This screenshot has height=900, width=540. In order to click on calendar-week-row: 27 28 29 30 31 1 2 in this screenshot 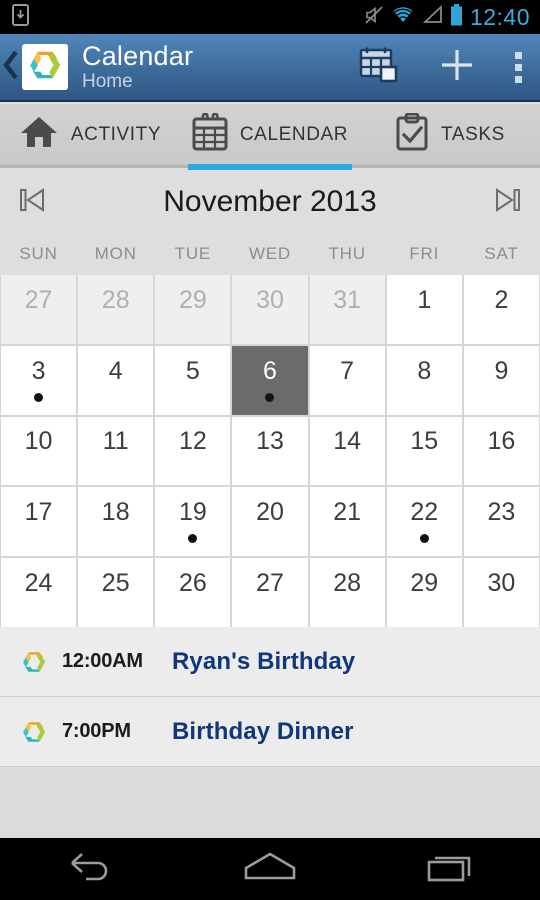, I will do `click(270, 309)`.